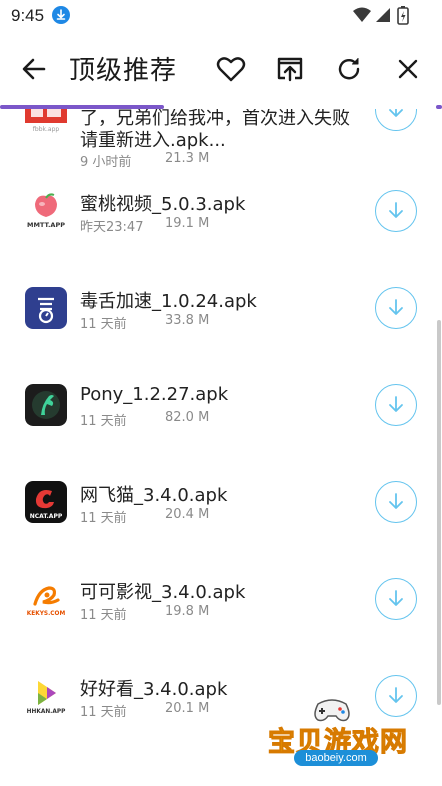  What do you see at coordinates (46, 129) in the screenshot?
I see `svg-text: fbbk.app` at bounding box center [46, 129].